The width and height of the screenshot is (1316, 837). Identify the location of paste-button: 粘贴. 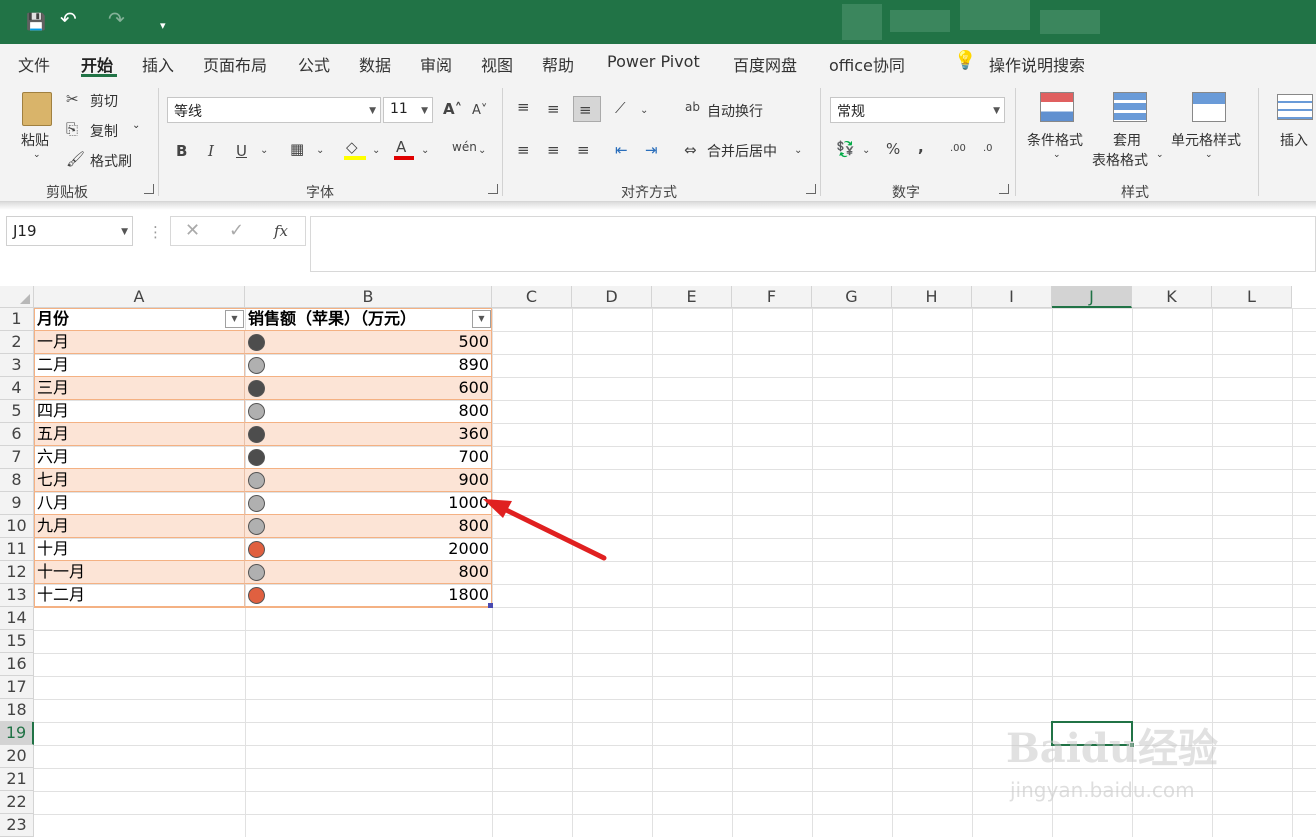
(35, 140).